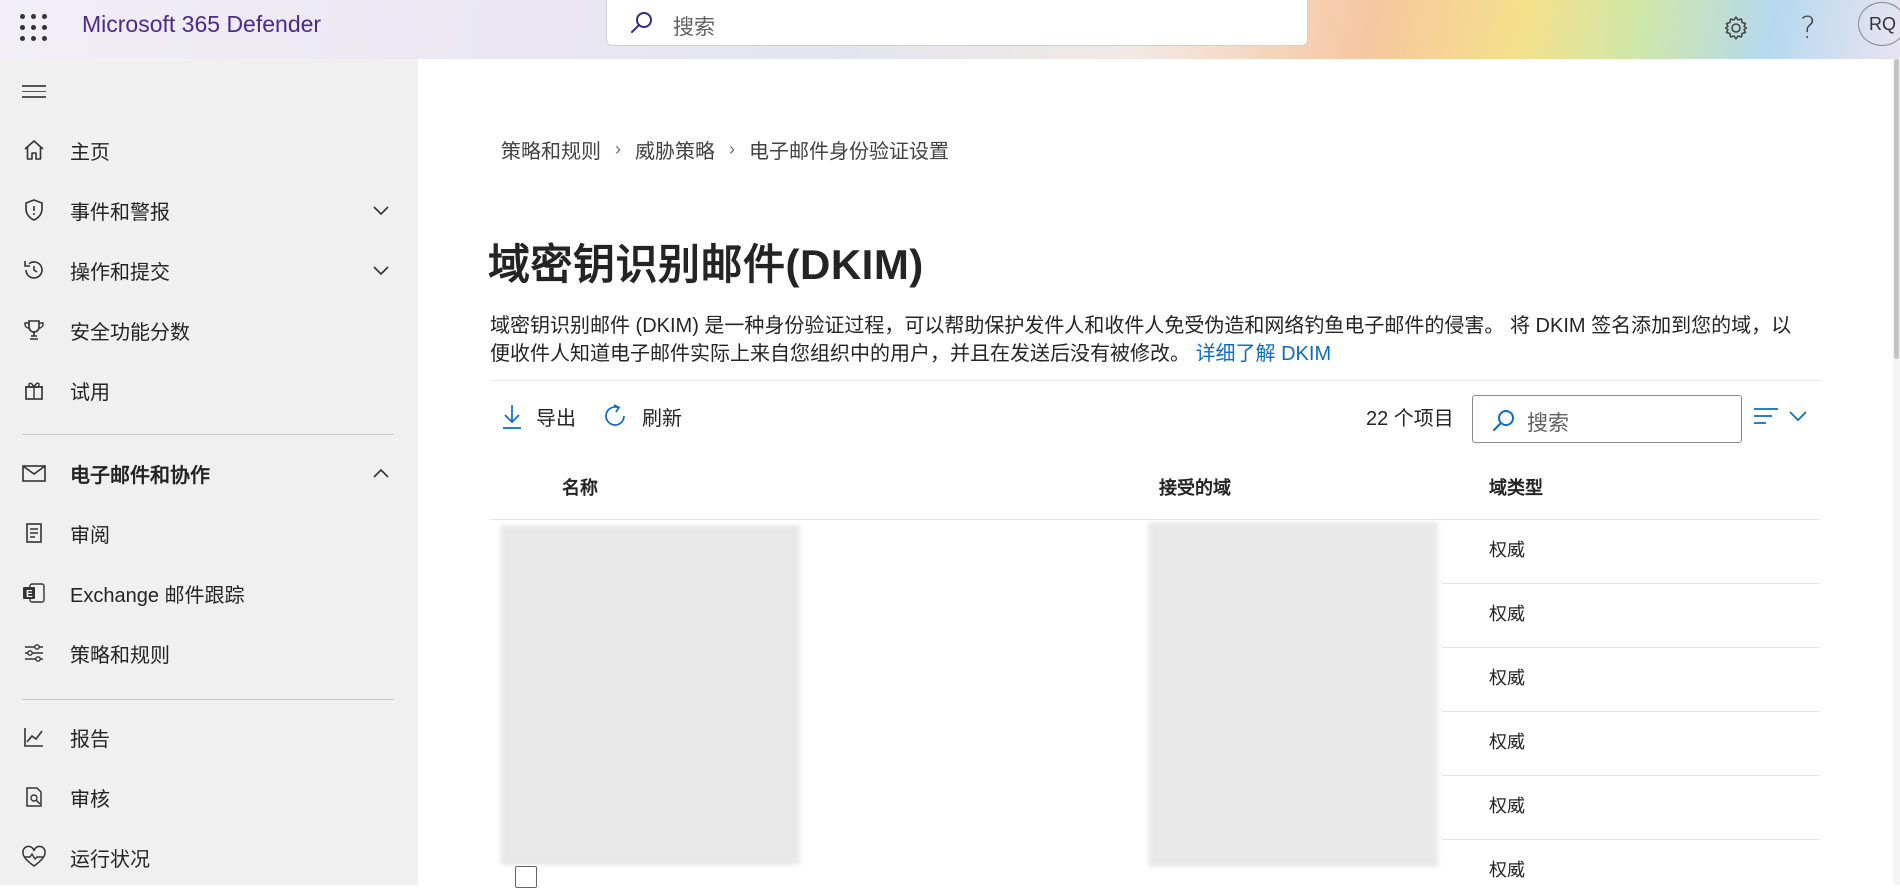 Image resolution: width=1900 pixels, height=888 pixels. I want to click on nav-item-label: 安全功能分数, so click(130, 332).